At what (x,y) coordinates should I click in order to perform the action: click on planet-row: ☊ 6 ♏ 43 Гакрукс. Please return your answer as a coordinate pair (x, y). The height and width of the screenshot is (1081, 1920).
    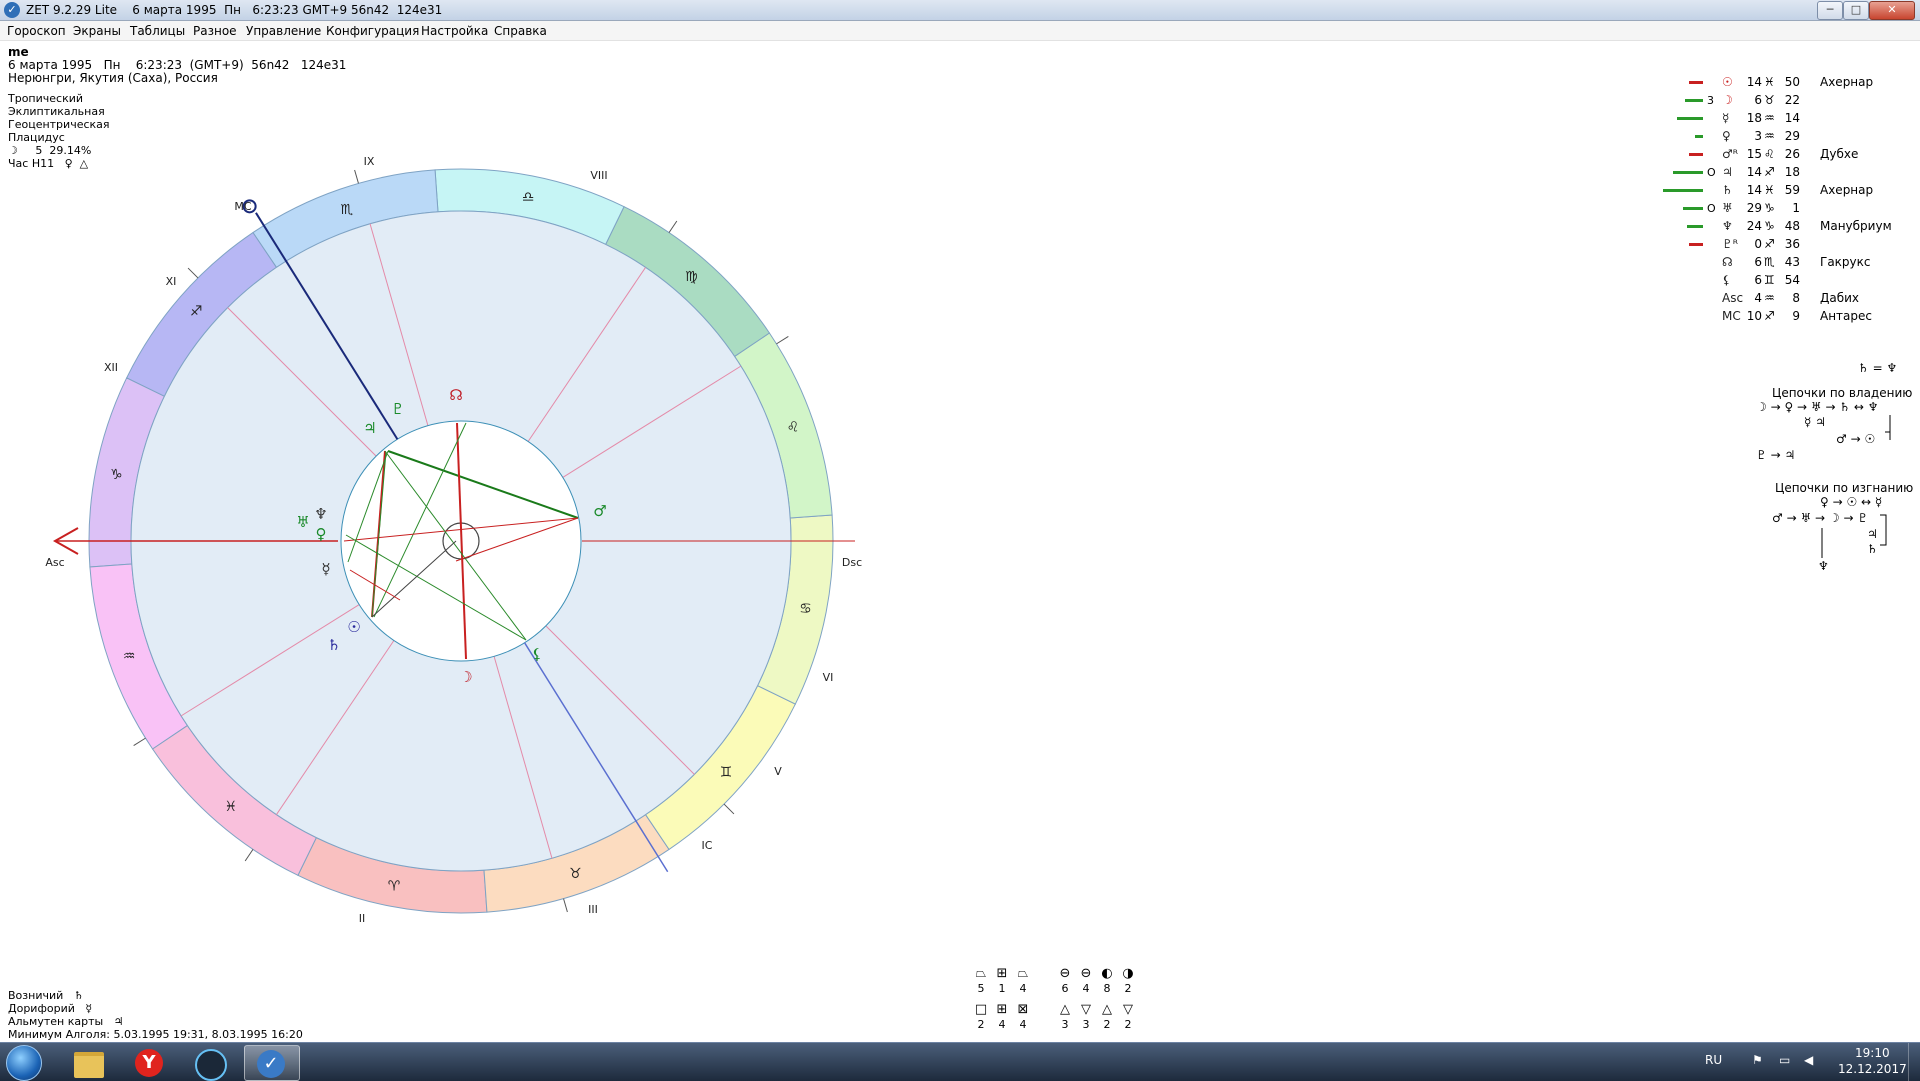
    Looking at the image, I should click on (1790, 263).